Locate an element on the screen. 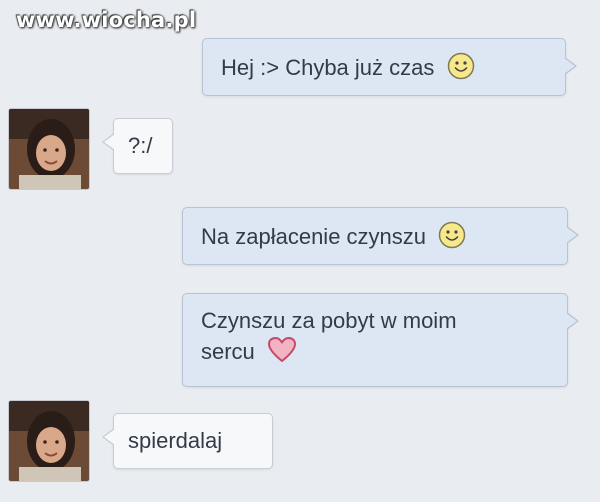  message-bubble-incoming-1: ?:/ is located at coordinates (137, 146).